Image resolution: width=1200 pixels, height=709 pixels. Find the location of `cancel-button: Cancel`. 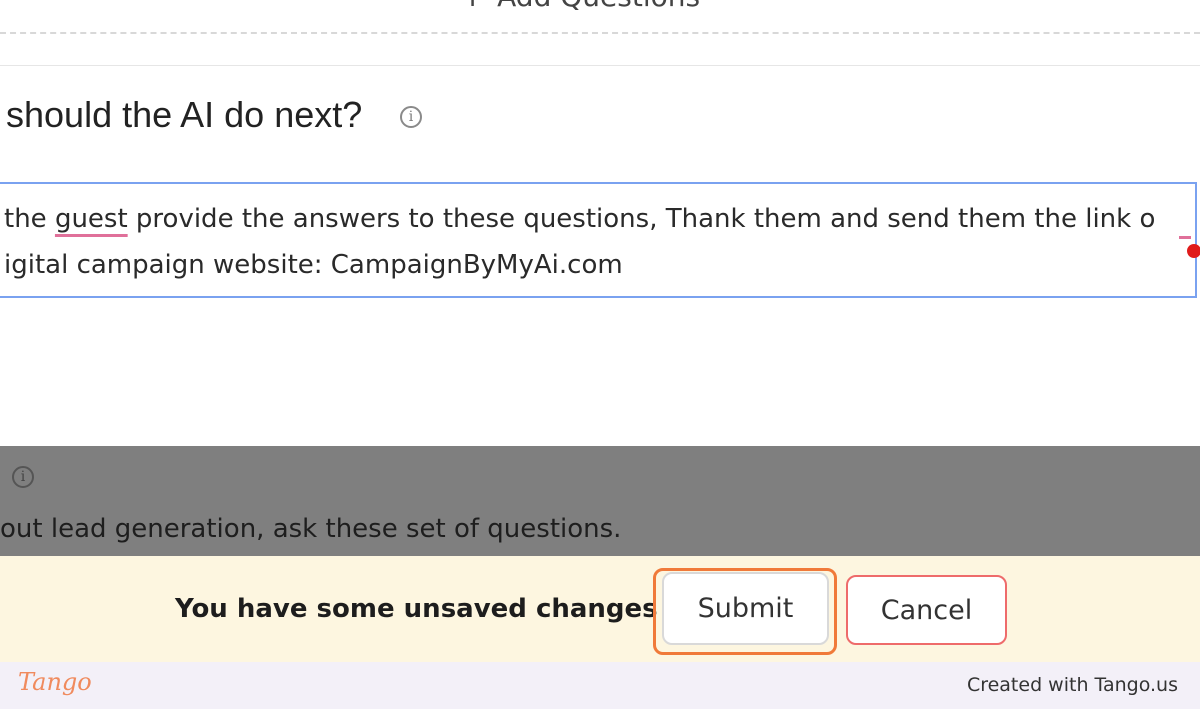

cancel-button: Cancel is located at coordinates (926, 610).